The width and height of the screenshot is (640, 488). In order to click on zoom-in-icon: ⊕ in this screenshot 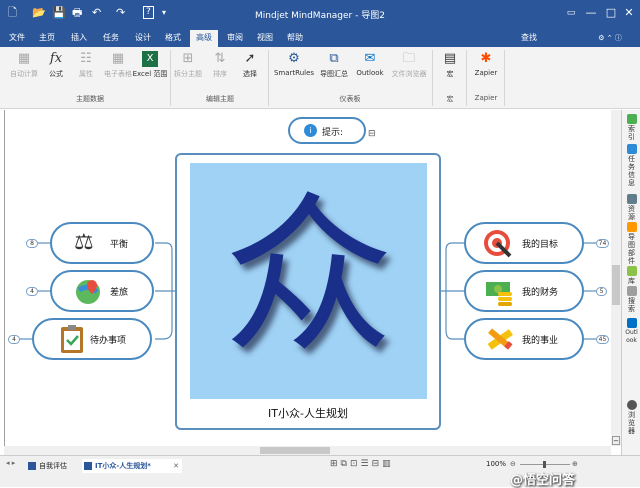, I will do `click(575, 464)`.